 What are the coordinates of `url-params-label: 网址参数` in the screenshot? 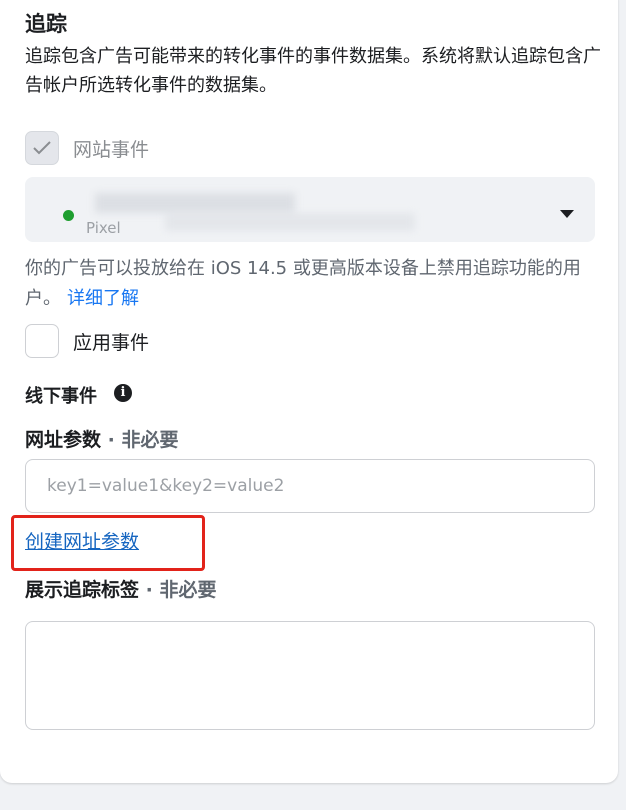 It's located at (63, 440).